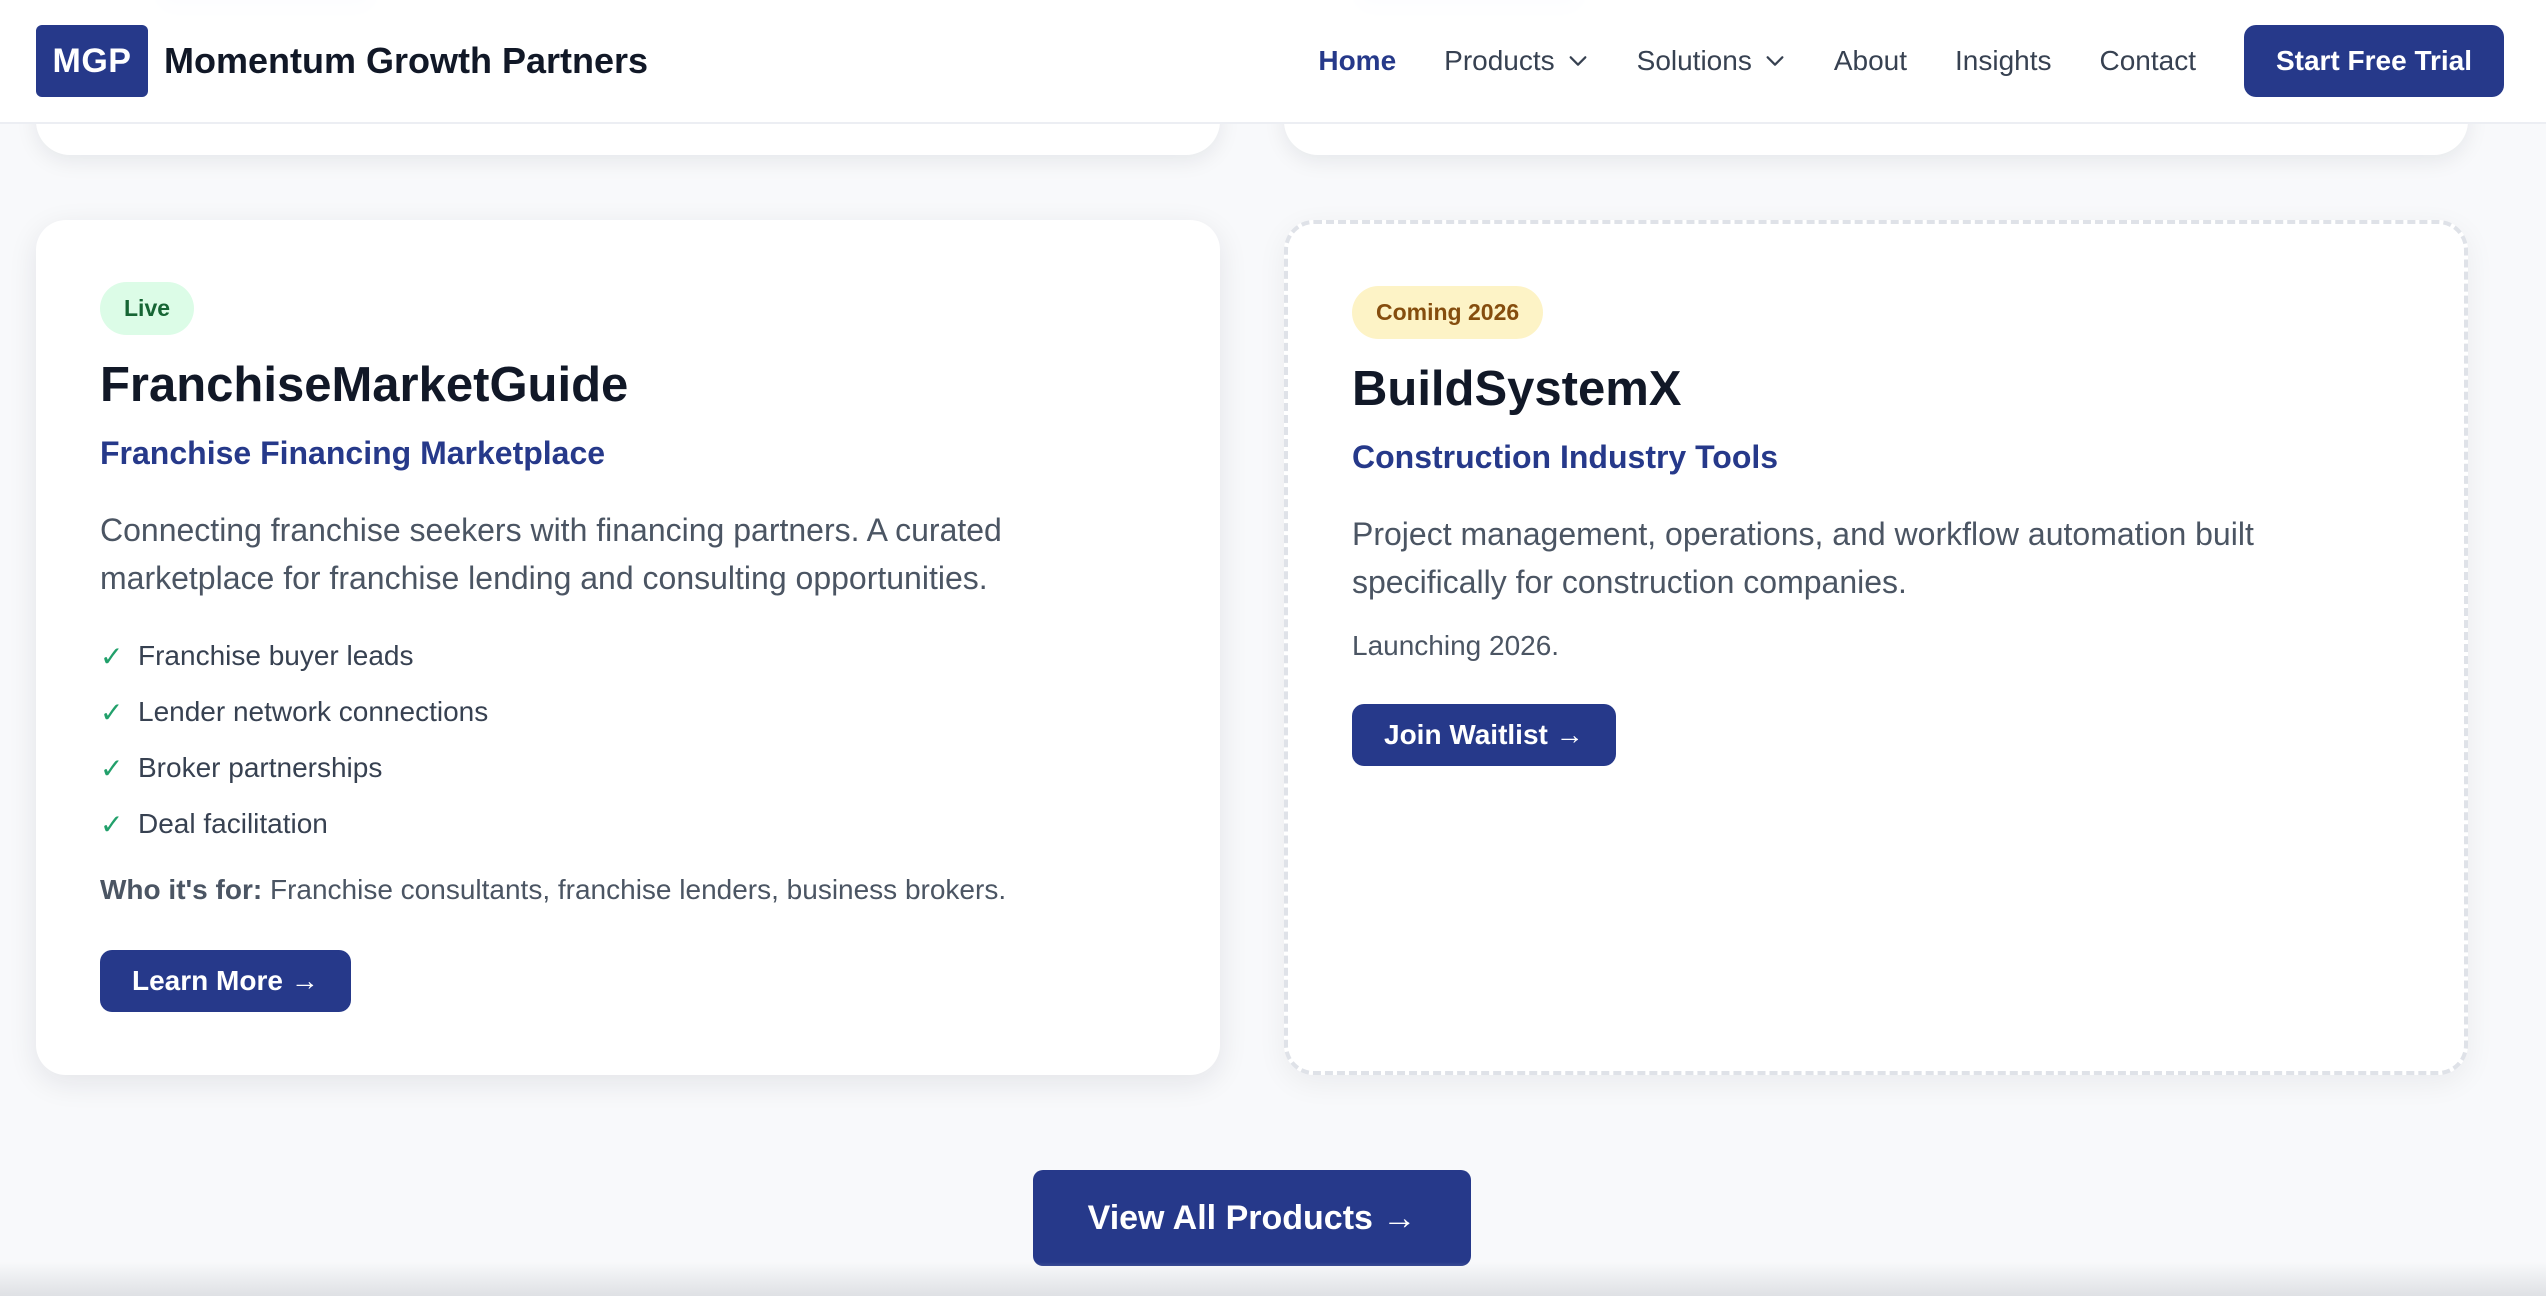 The height and width of the screenshot is (1296, 2546). What do you see at coordinates (1517, 389) in the screenshot?
I see `product-title: BuildSystemX` at bounding box center [1517, 389].